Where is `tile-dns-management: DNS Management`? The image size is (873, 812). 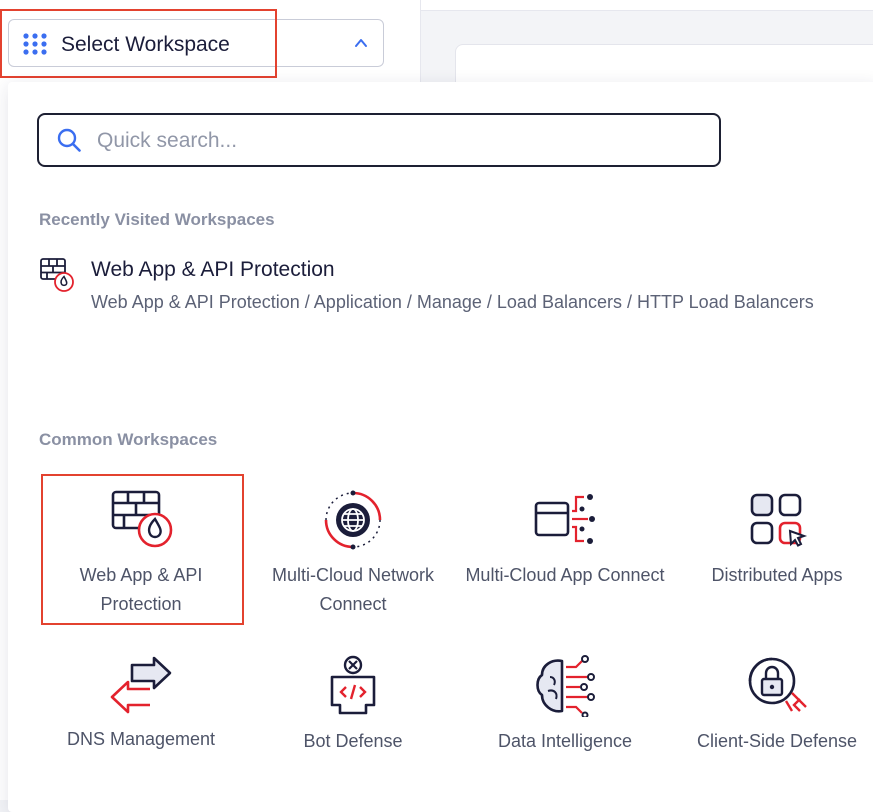
tile-dns-management: DNS Management is located at coordinates (141, 725).